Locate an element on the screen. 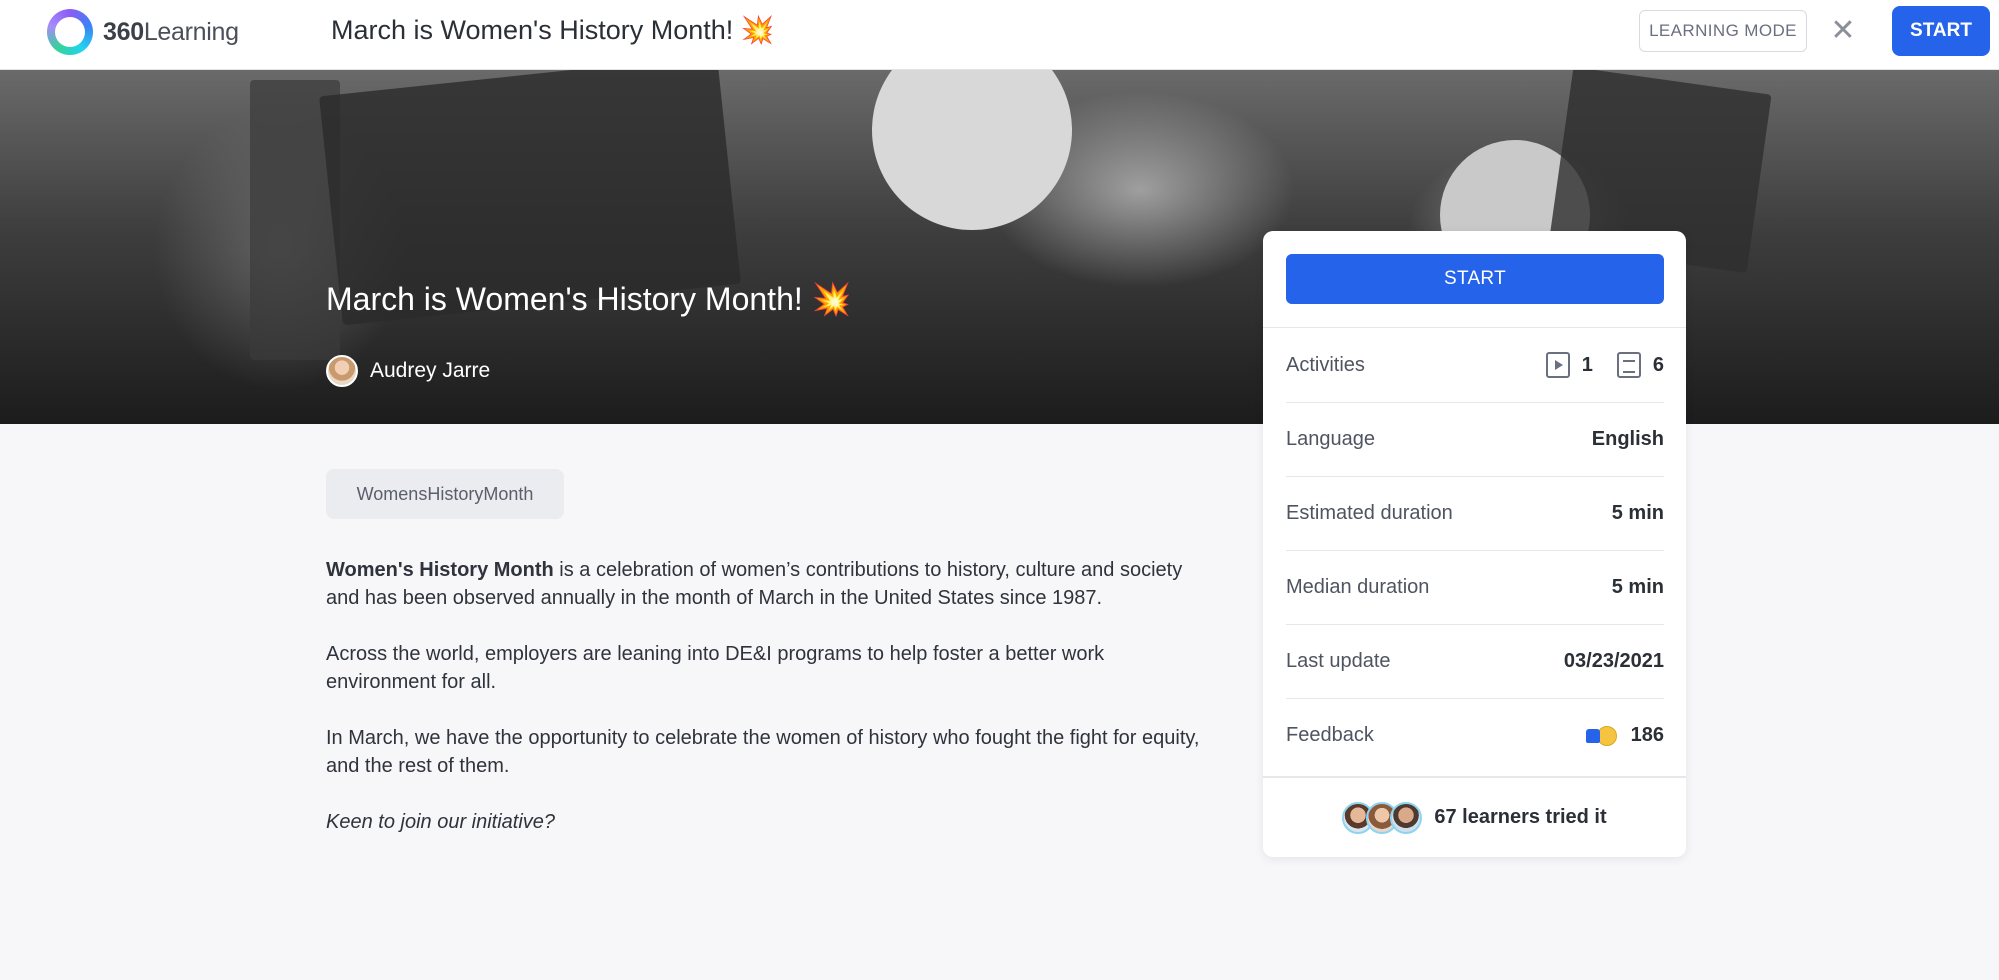 This screenshot has height=980, width=1999. estimated-duration-label: Estimated duration is located at coordinates (1369, 513).